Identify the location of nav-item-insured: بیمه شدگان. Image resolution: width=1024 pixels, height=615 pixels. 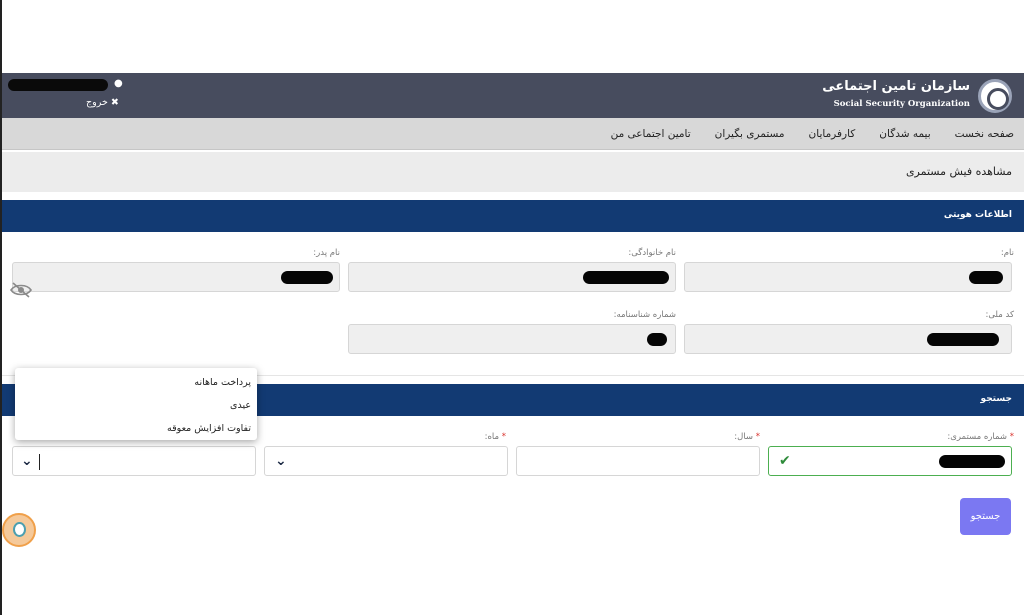
(904, 134).